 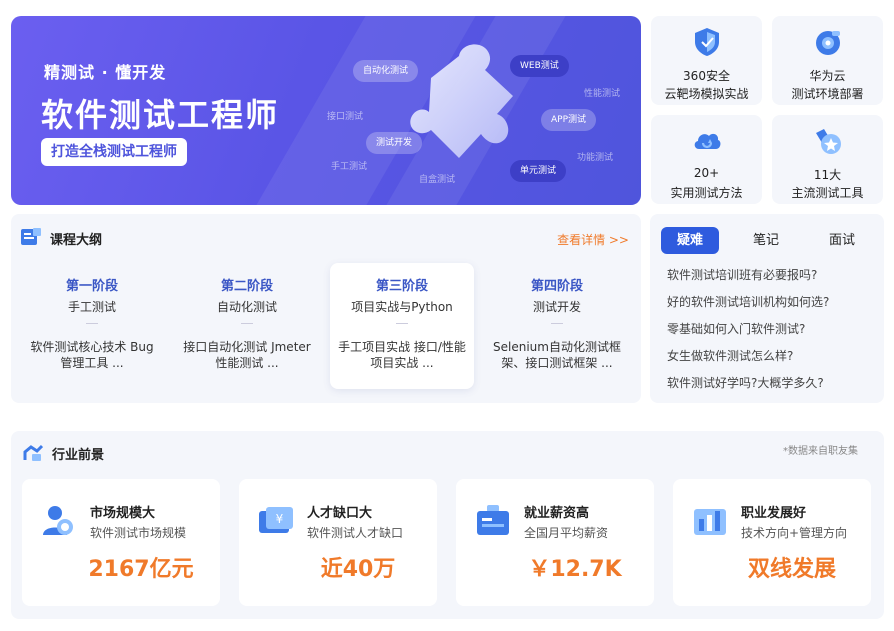 What do you see at coordinates (828, 43) in the screenshot?
I see `camera-icon` at bounding box center [828, 43].